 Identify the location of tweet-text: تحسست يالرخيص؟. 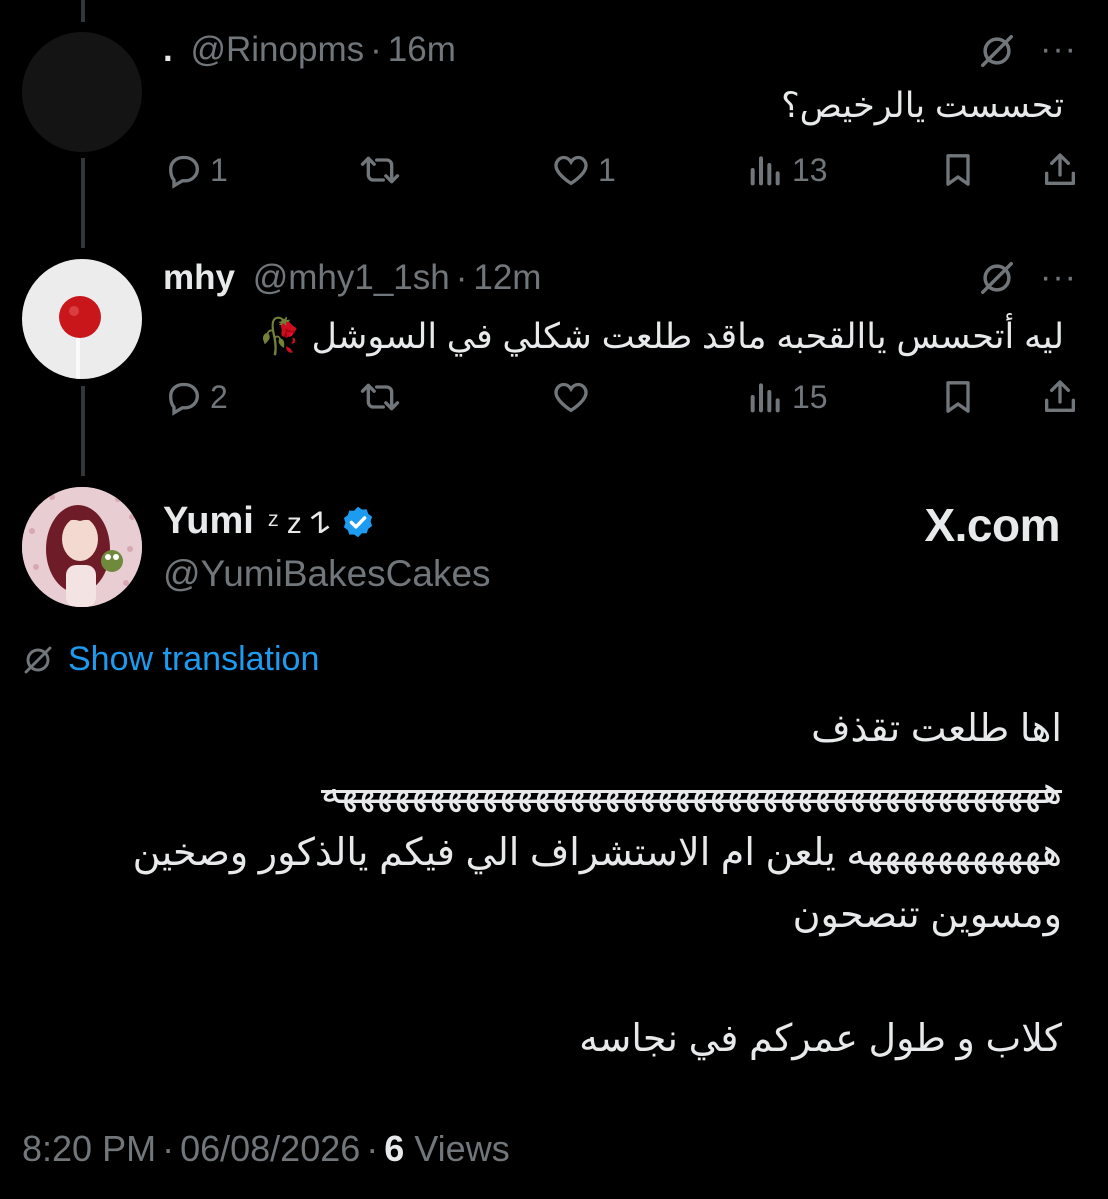
(922, 105).